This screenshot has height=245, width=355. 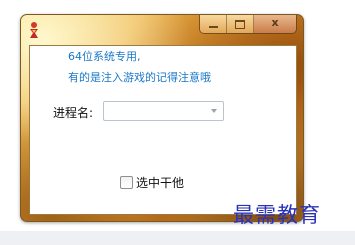 I want to click on note-line-2: 有的是注入游戏的记得注意哦, so click(x=139, y=77).